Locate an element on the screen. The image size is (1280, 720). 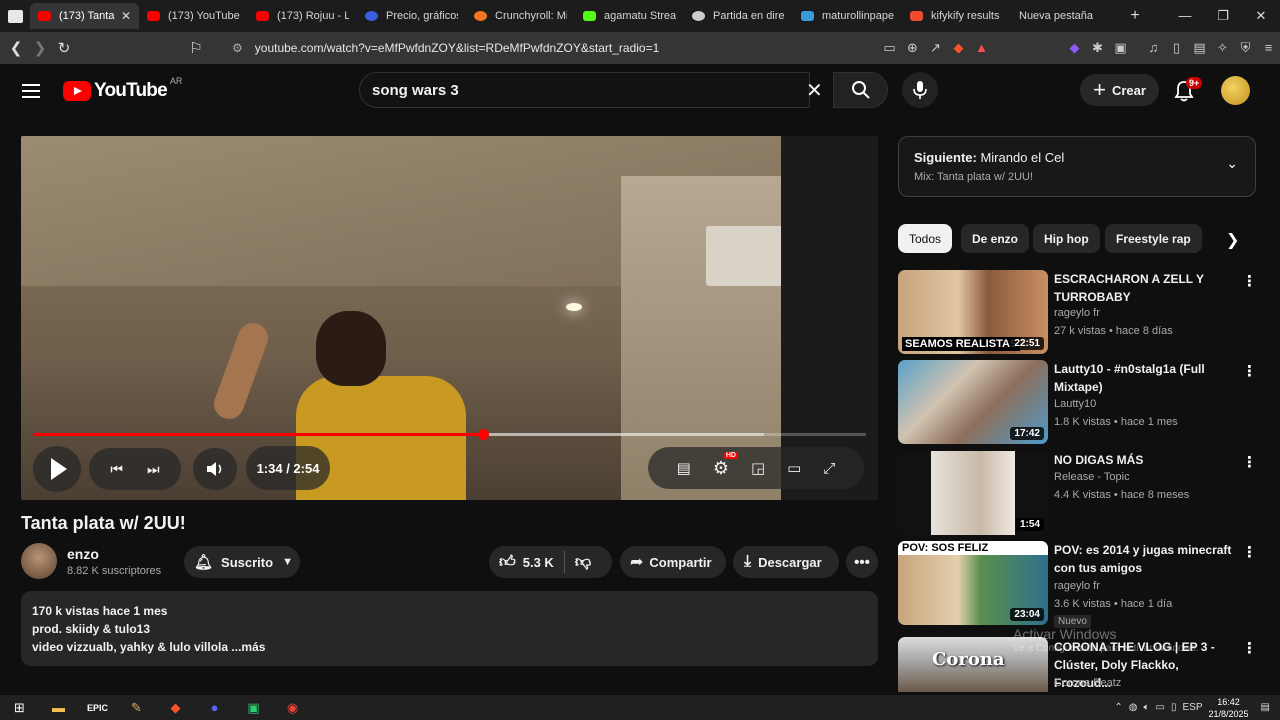
tab-2: (173) Rojuu - Lu is located at coordinates (302, 16).